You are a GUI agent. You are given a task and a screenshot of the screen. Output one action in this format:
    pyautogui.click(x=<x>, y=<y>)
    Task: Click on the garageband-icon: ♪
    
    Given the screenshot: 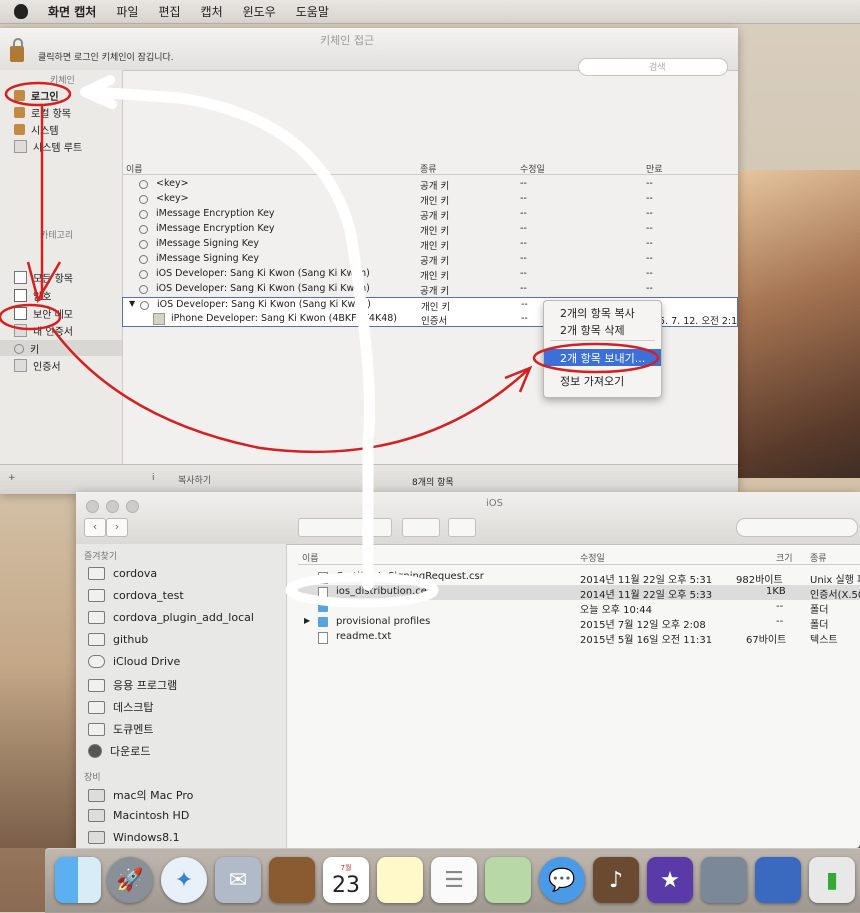 What is the action you would take?
    pyautogui.click(x=616, y=880)
    